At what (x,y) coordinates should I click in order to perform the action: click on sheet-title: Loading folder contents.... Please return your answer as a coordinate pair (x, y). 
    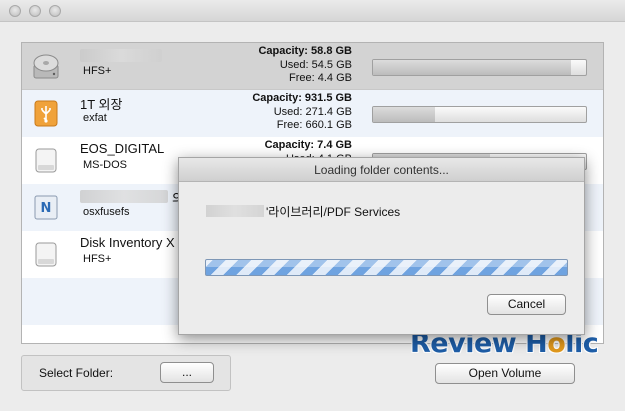
    Looking at the image, I should click on (381, 170).